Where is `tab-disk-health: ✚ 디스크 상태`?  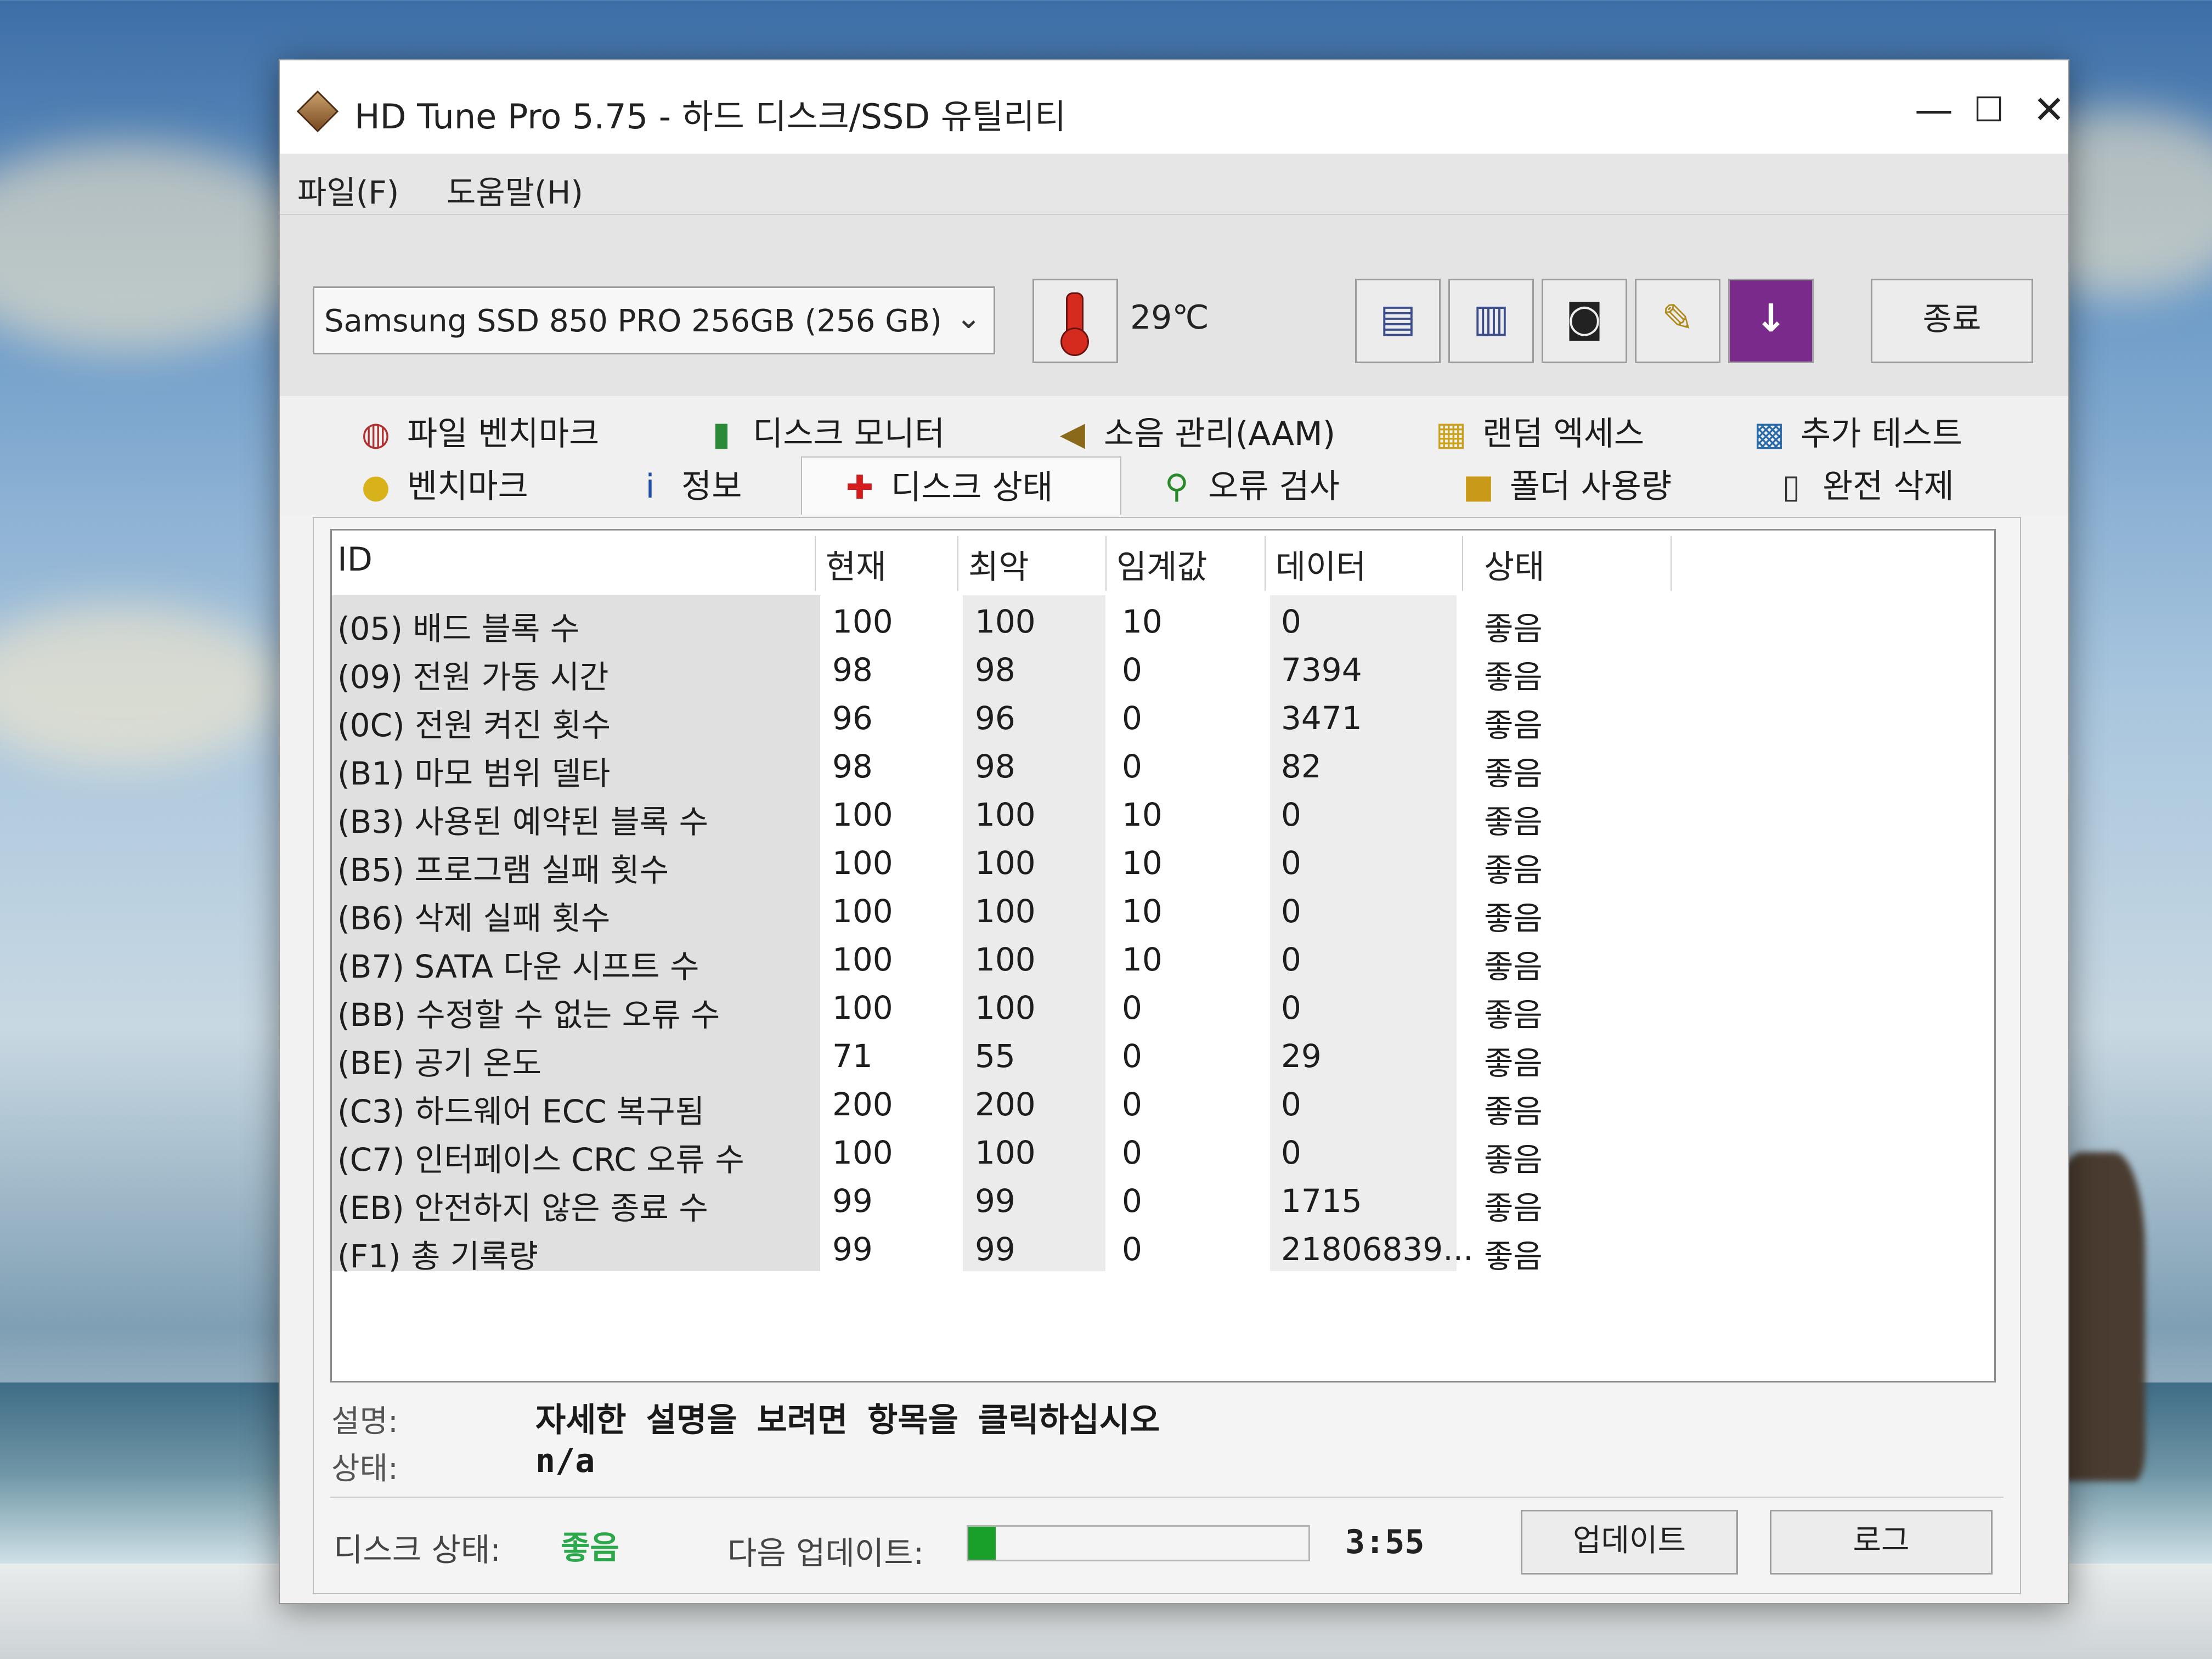 tab-disk-health: ✚ 디스크 상태 is located at coordinates (961, 485).